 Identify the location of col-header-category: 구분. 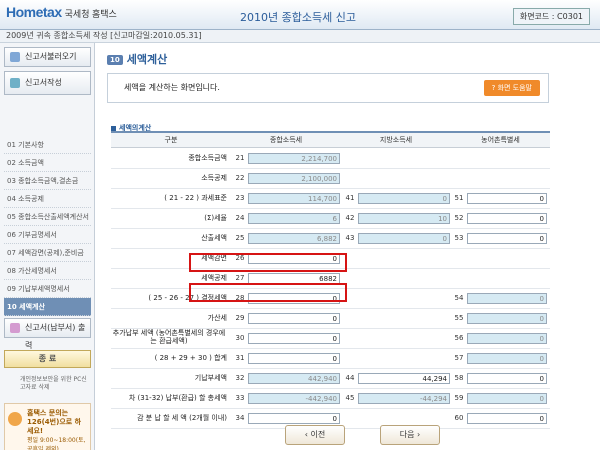
(171, 140).